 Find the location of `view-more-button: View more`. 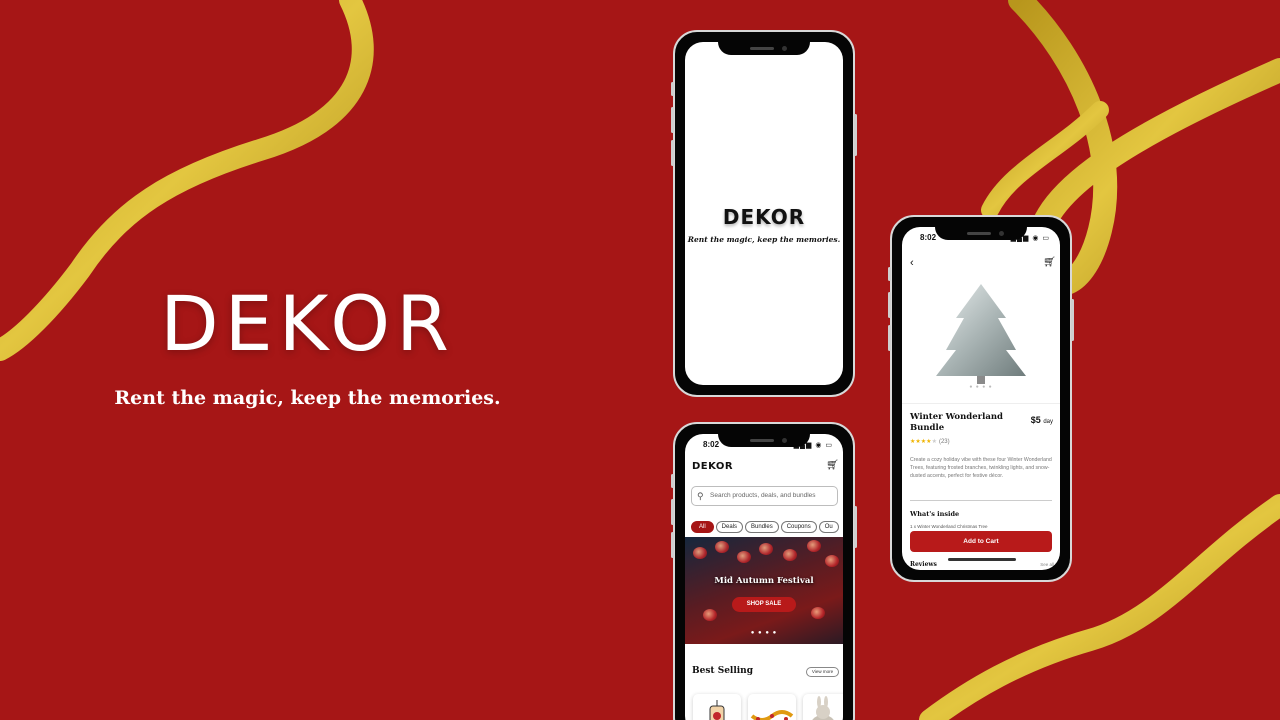

view-more-button: View more is located at coordinates (822, 672).